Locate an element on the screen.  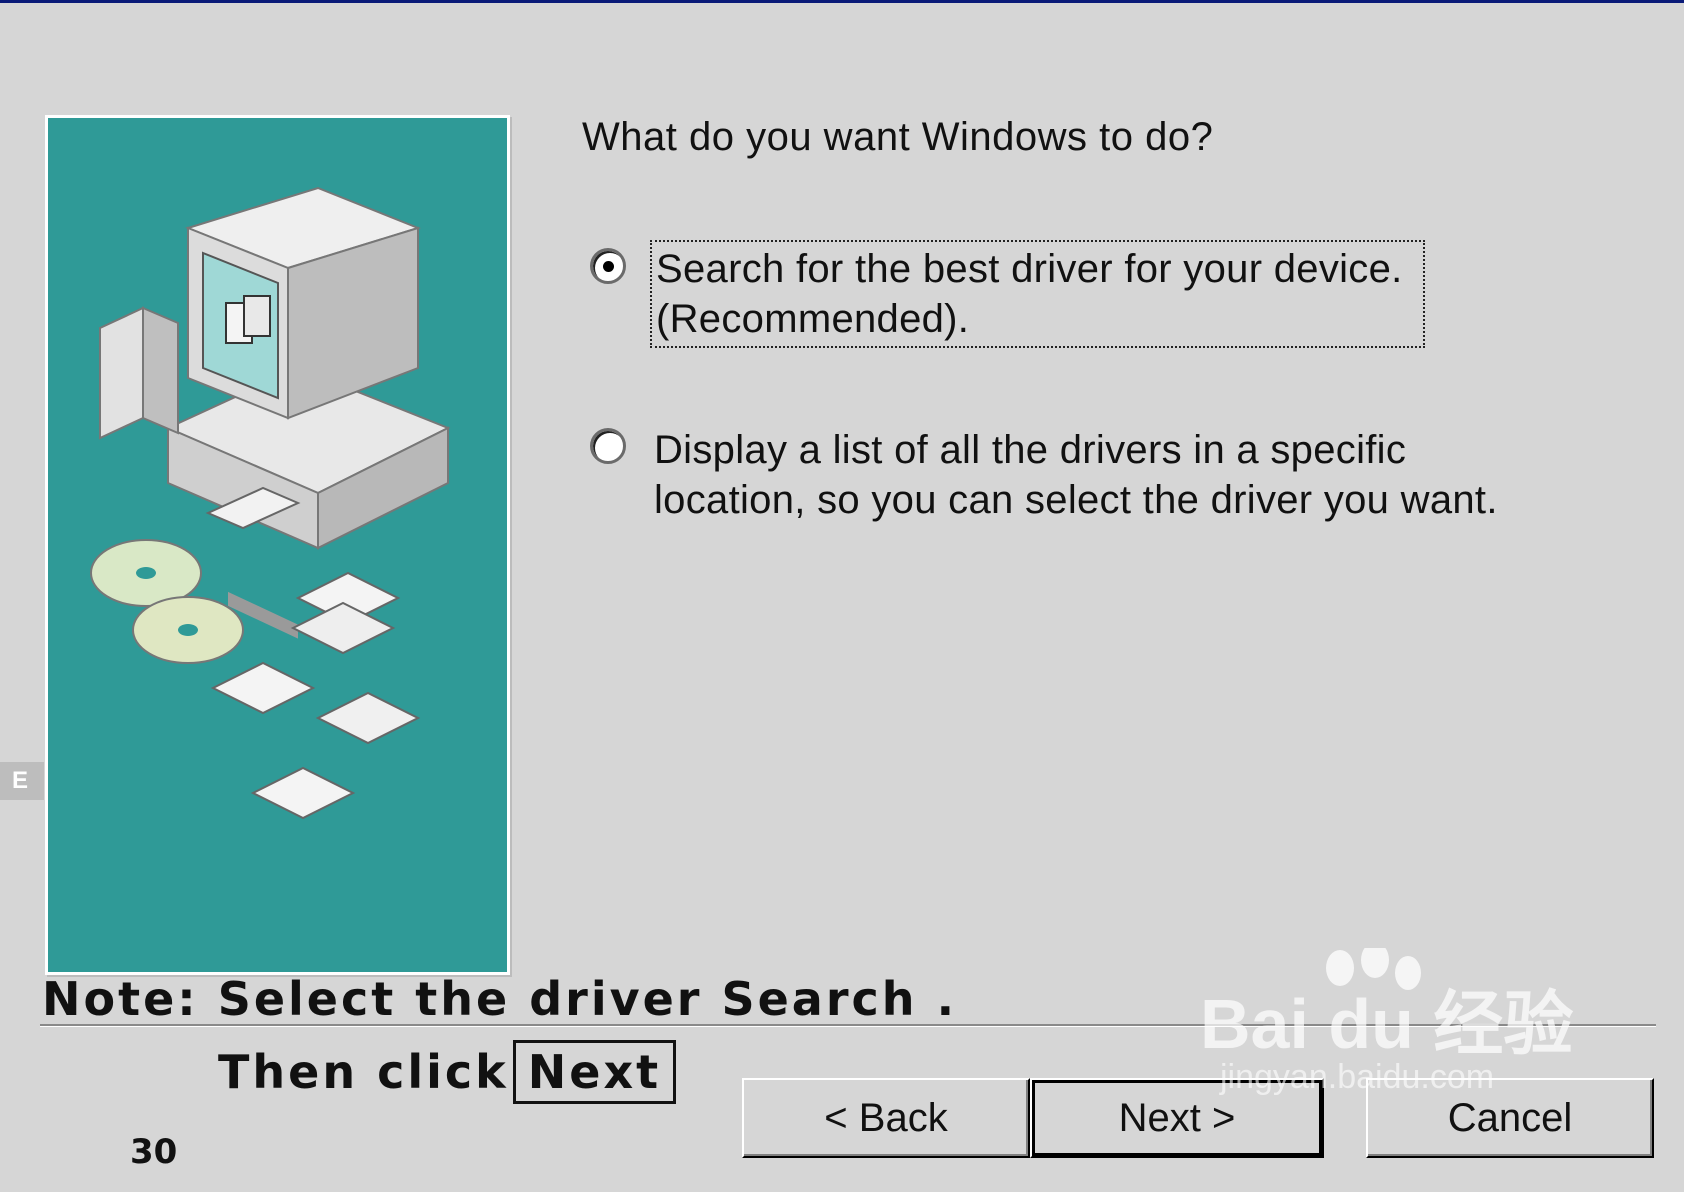
back-button: < Back is located at coordinates (886, 1118).